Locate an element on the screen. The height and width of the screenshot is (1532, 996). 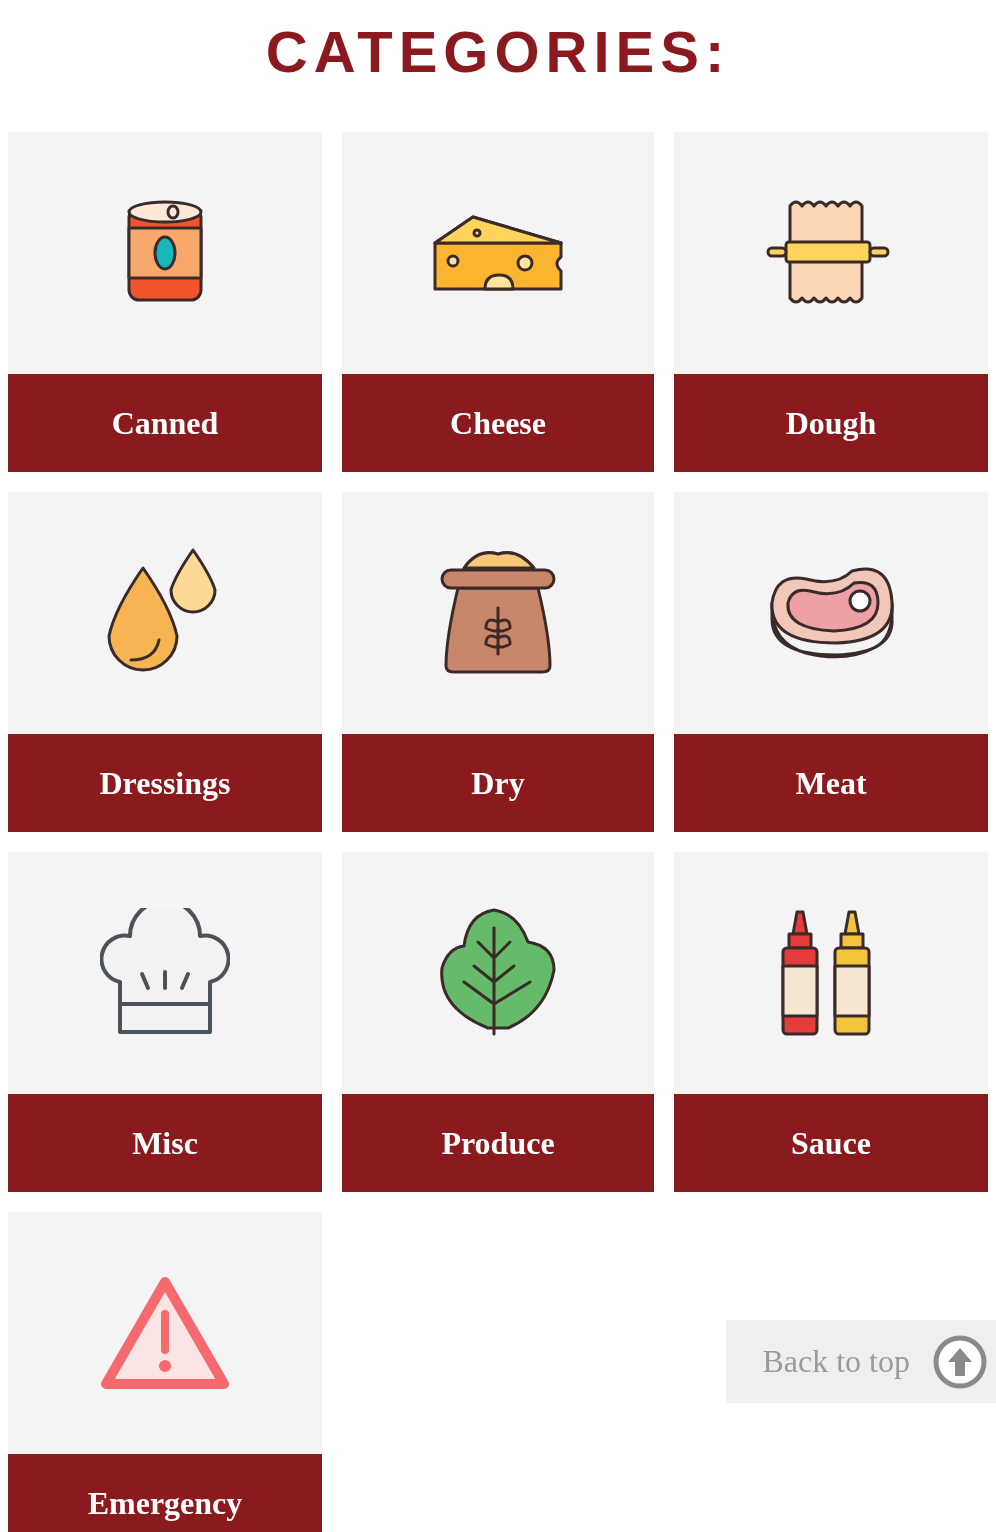
category-label: Sauce is located at coordinates (831, 1143).